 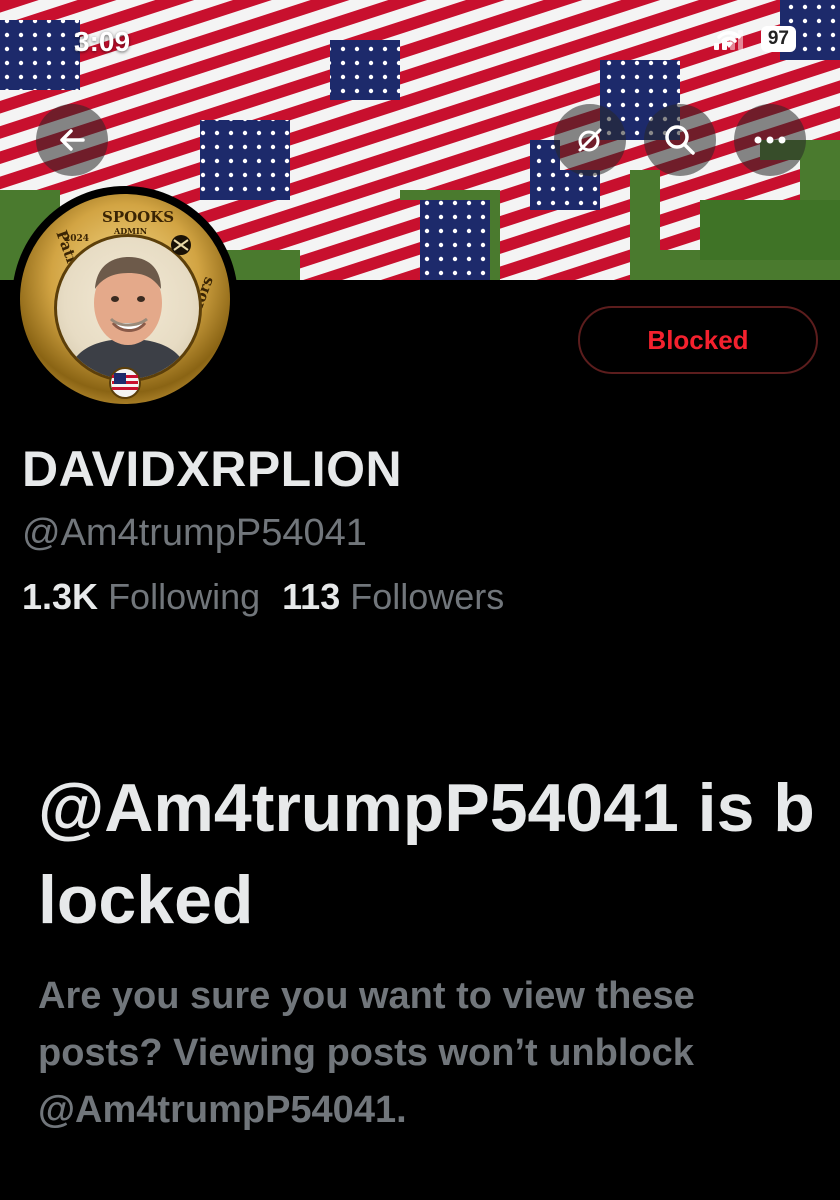 I want to click on profile-handle: @Am4trumpP54041, so click(x=194, y=533).